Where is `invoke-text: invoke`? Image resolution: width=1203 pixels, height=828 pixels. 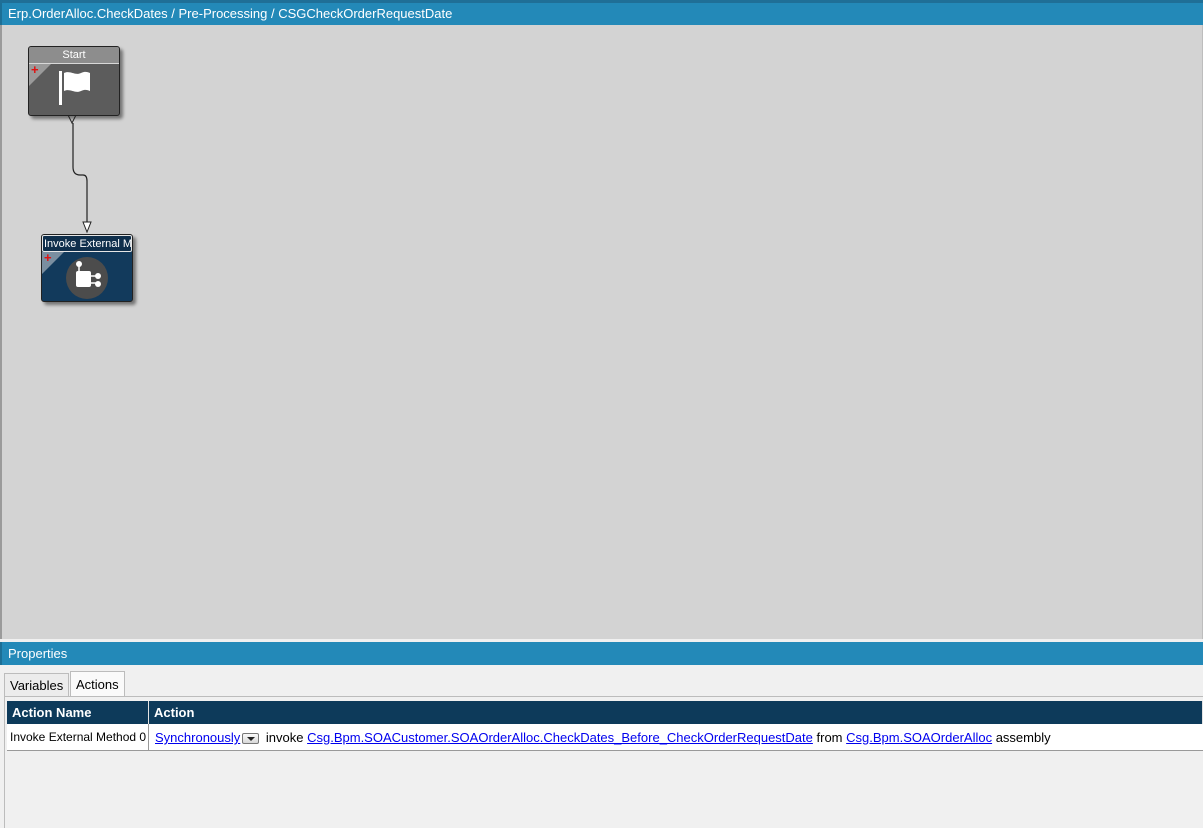
invoke-text: invoke is located at coordinates (284, 737).